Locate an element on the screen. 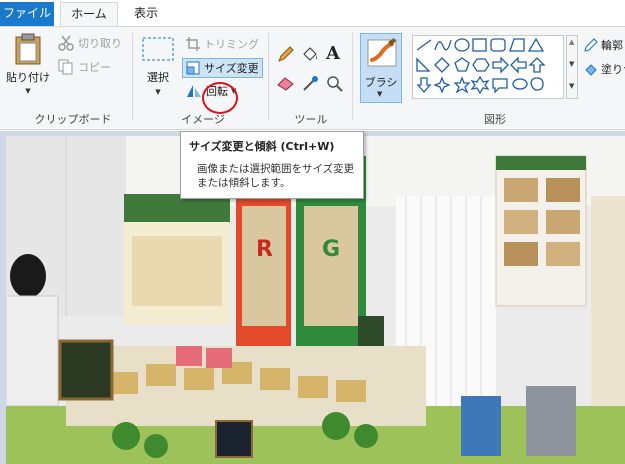 This screenshot has width=625, height=464. copy-label: コピー is located at coordinates (94, 67).